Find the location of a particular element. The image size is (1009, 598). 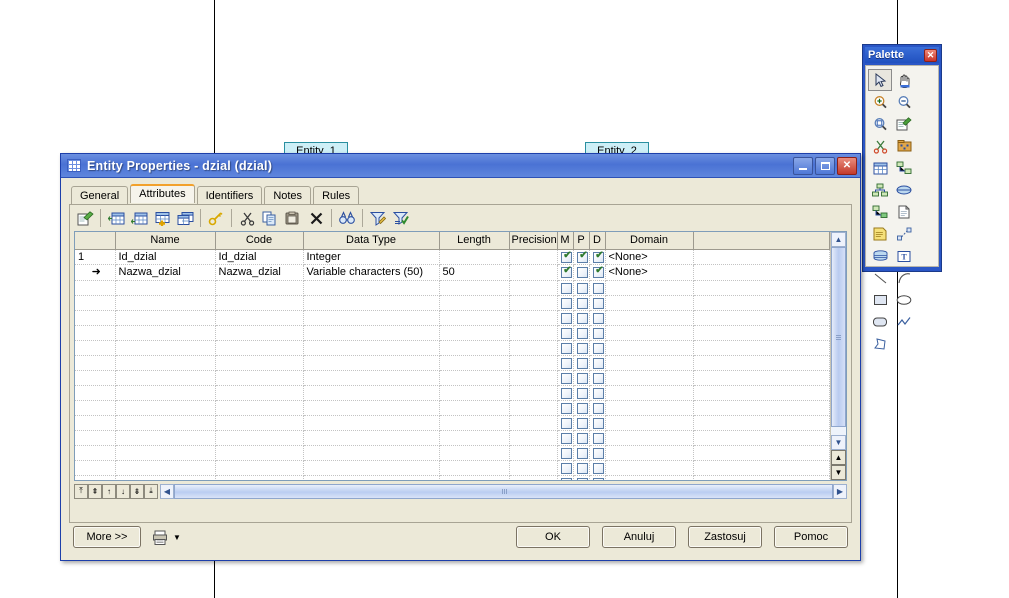

palette-zoom-in-tool is located at coordinates (880, 102).